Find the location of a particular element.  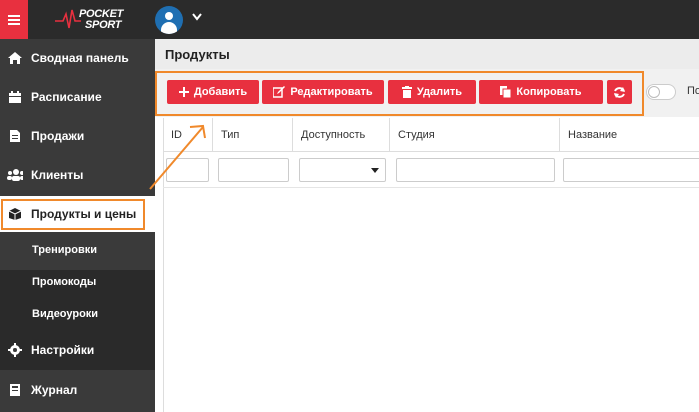

hamburger-icon is located at coordinates (14, 19).